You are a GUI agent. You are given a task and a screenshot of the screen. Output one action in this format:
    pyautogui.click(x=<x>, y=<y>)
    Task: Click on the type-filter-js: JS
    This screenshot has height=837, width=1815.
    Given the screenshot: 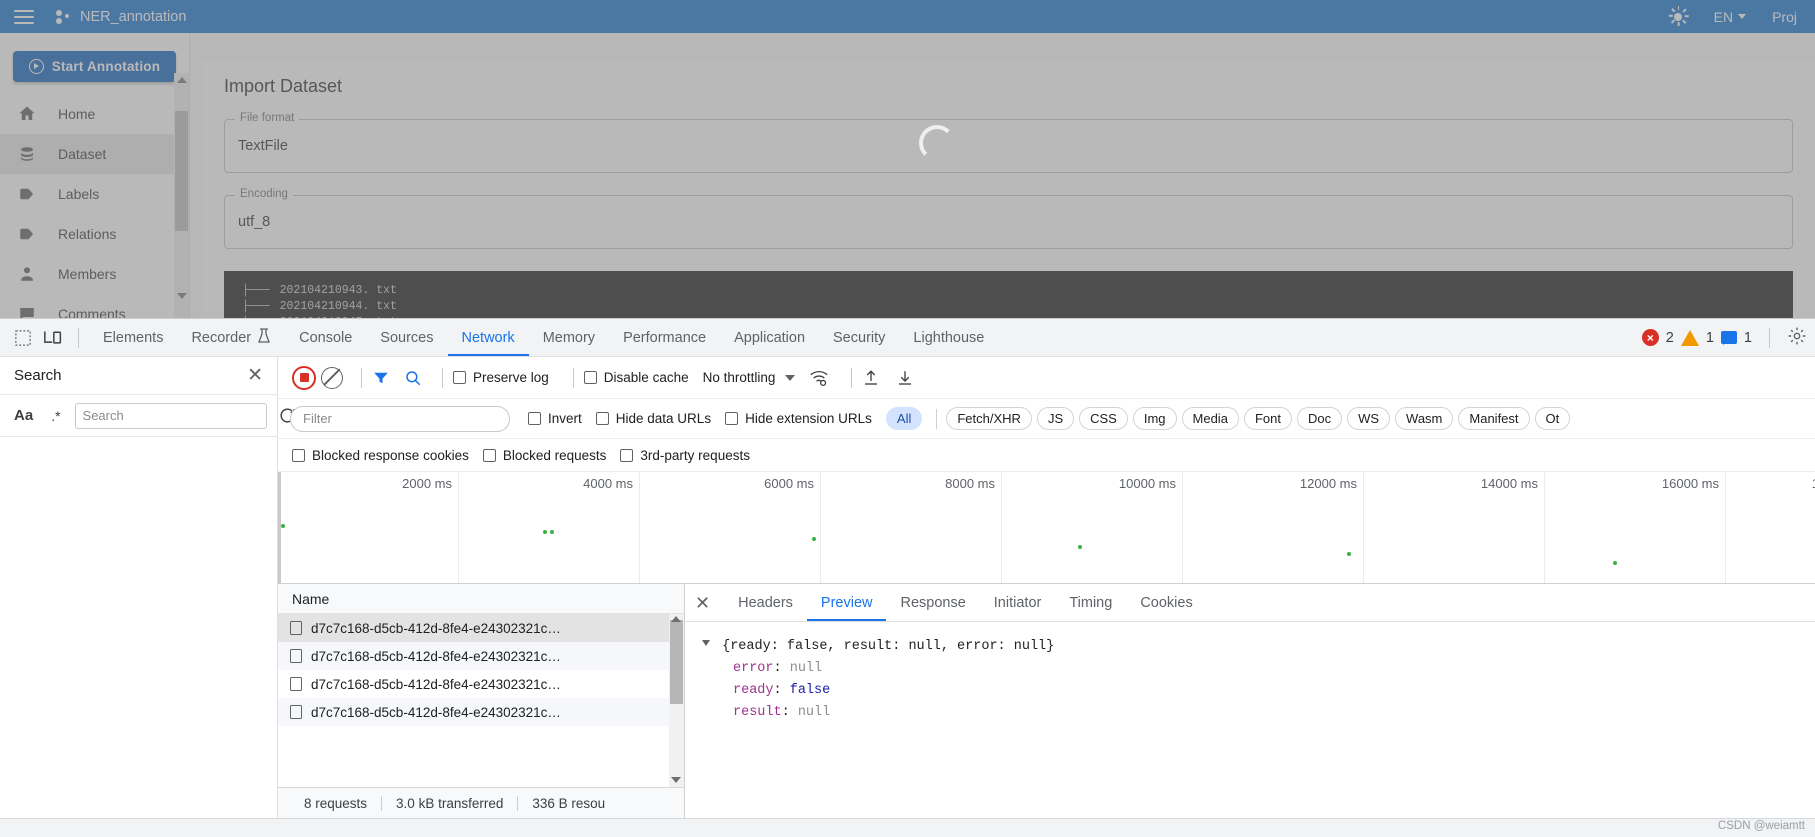 What is the action you would take?
    pyautogui.click(x=1055, y=418)
    